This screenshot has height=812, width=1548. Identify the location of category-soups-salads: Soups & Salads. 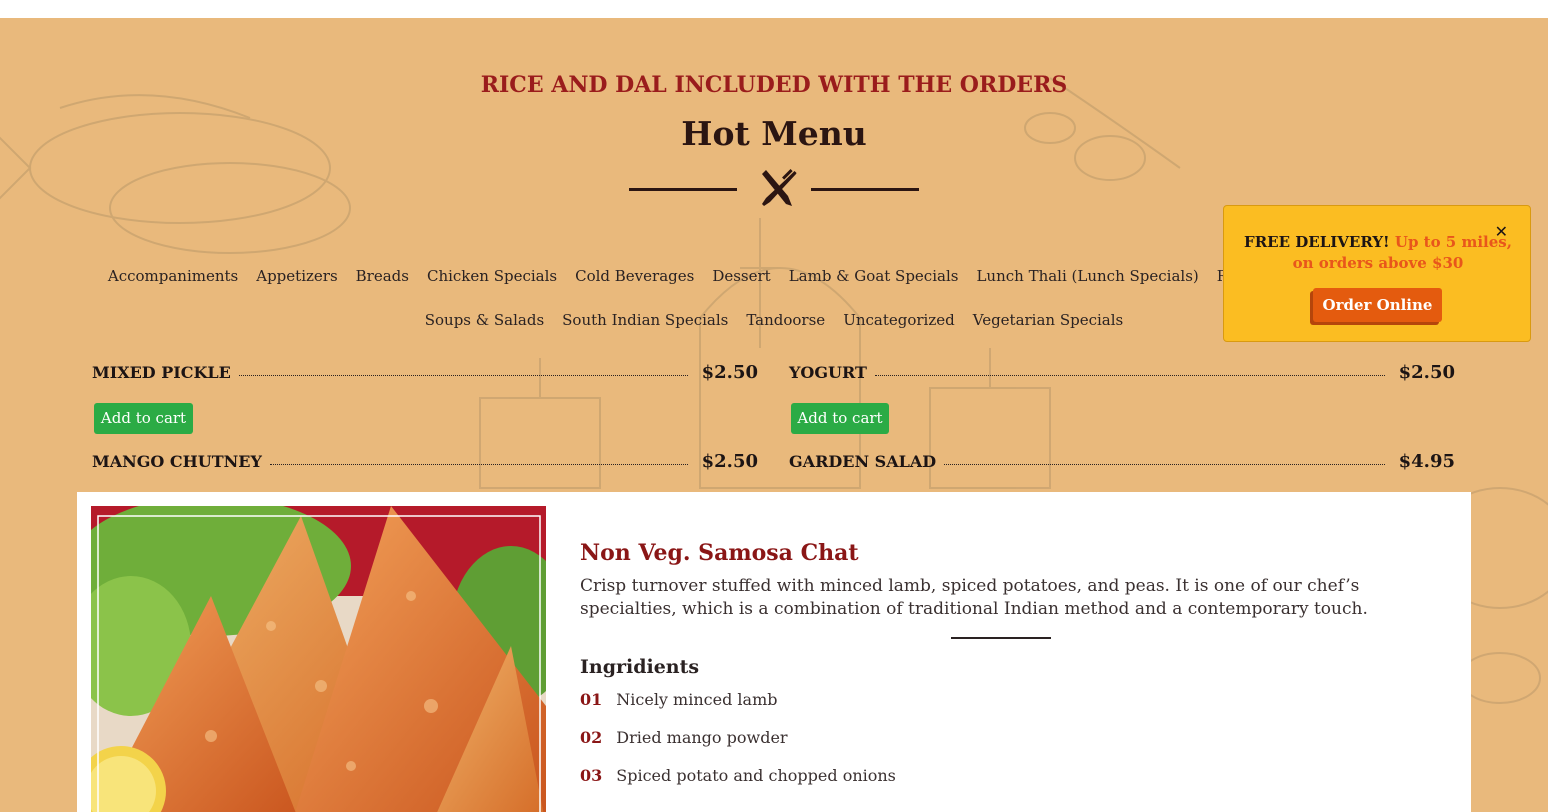
(484, 320).